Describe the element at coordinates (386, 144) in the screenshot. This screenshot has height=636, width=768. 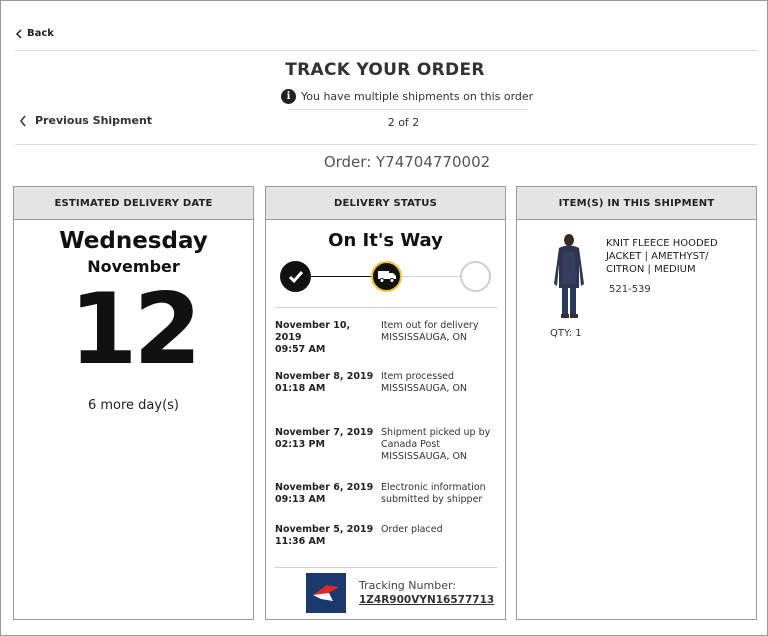
I see `header-divider` at that location.